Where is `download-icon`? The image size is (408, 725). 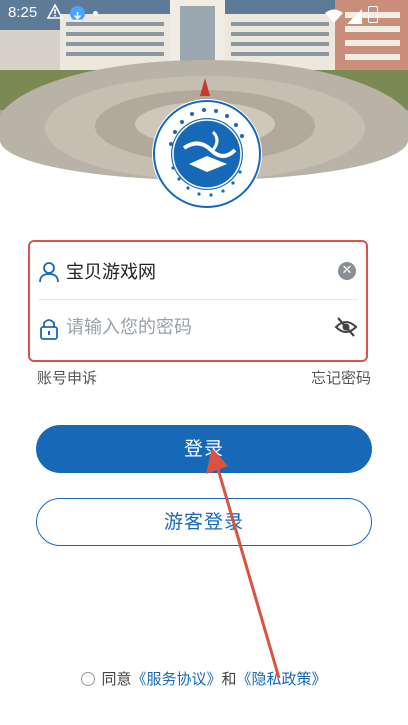 download-icon is located at coordinates (77, 14).